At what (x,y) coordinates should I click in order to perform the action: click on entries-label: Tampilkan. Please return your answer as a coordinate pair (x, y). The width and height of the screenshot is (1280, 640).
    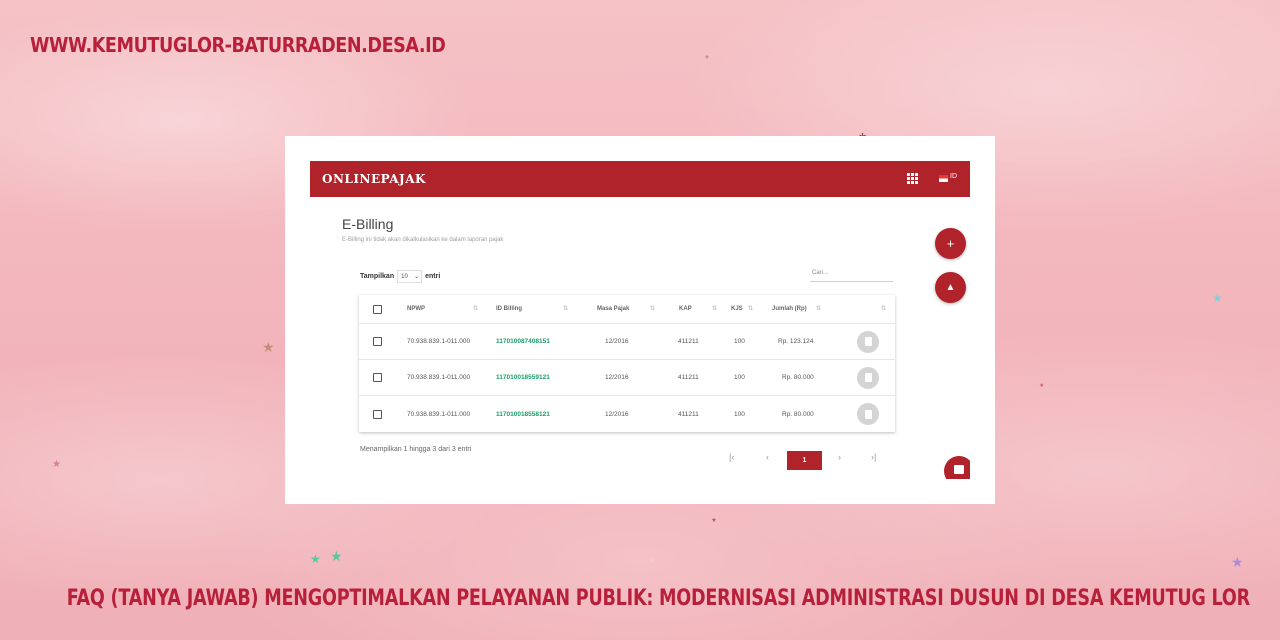
    Looking at the image, I should click on (377, 276).